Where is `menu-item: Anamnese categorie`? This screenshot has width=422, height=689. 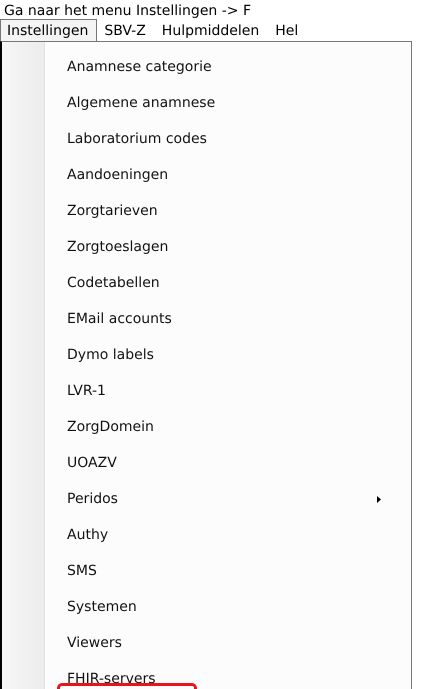
menu-item: Anamnese categorie is located at coordinates (228, 67).